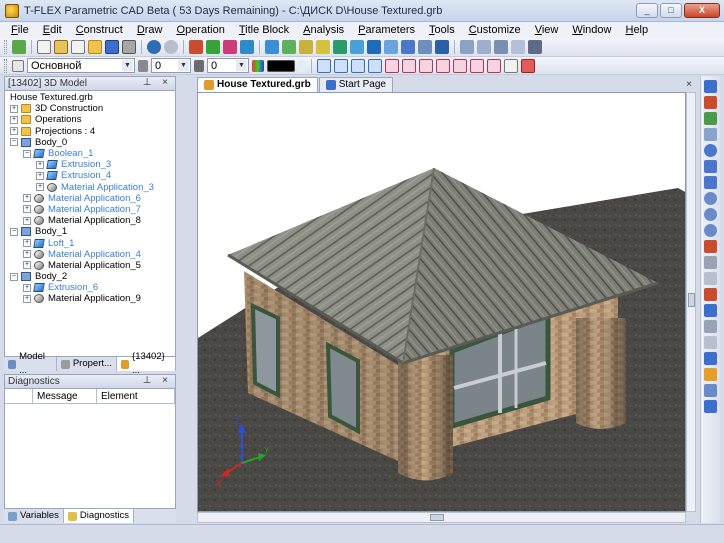 The height and width of the screenshot is (543, 724). Describe the element at coordinates (671, 10) in the screenshot. I see `maximize-button: □` at that location.